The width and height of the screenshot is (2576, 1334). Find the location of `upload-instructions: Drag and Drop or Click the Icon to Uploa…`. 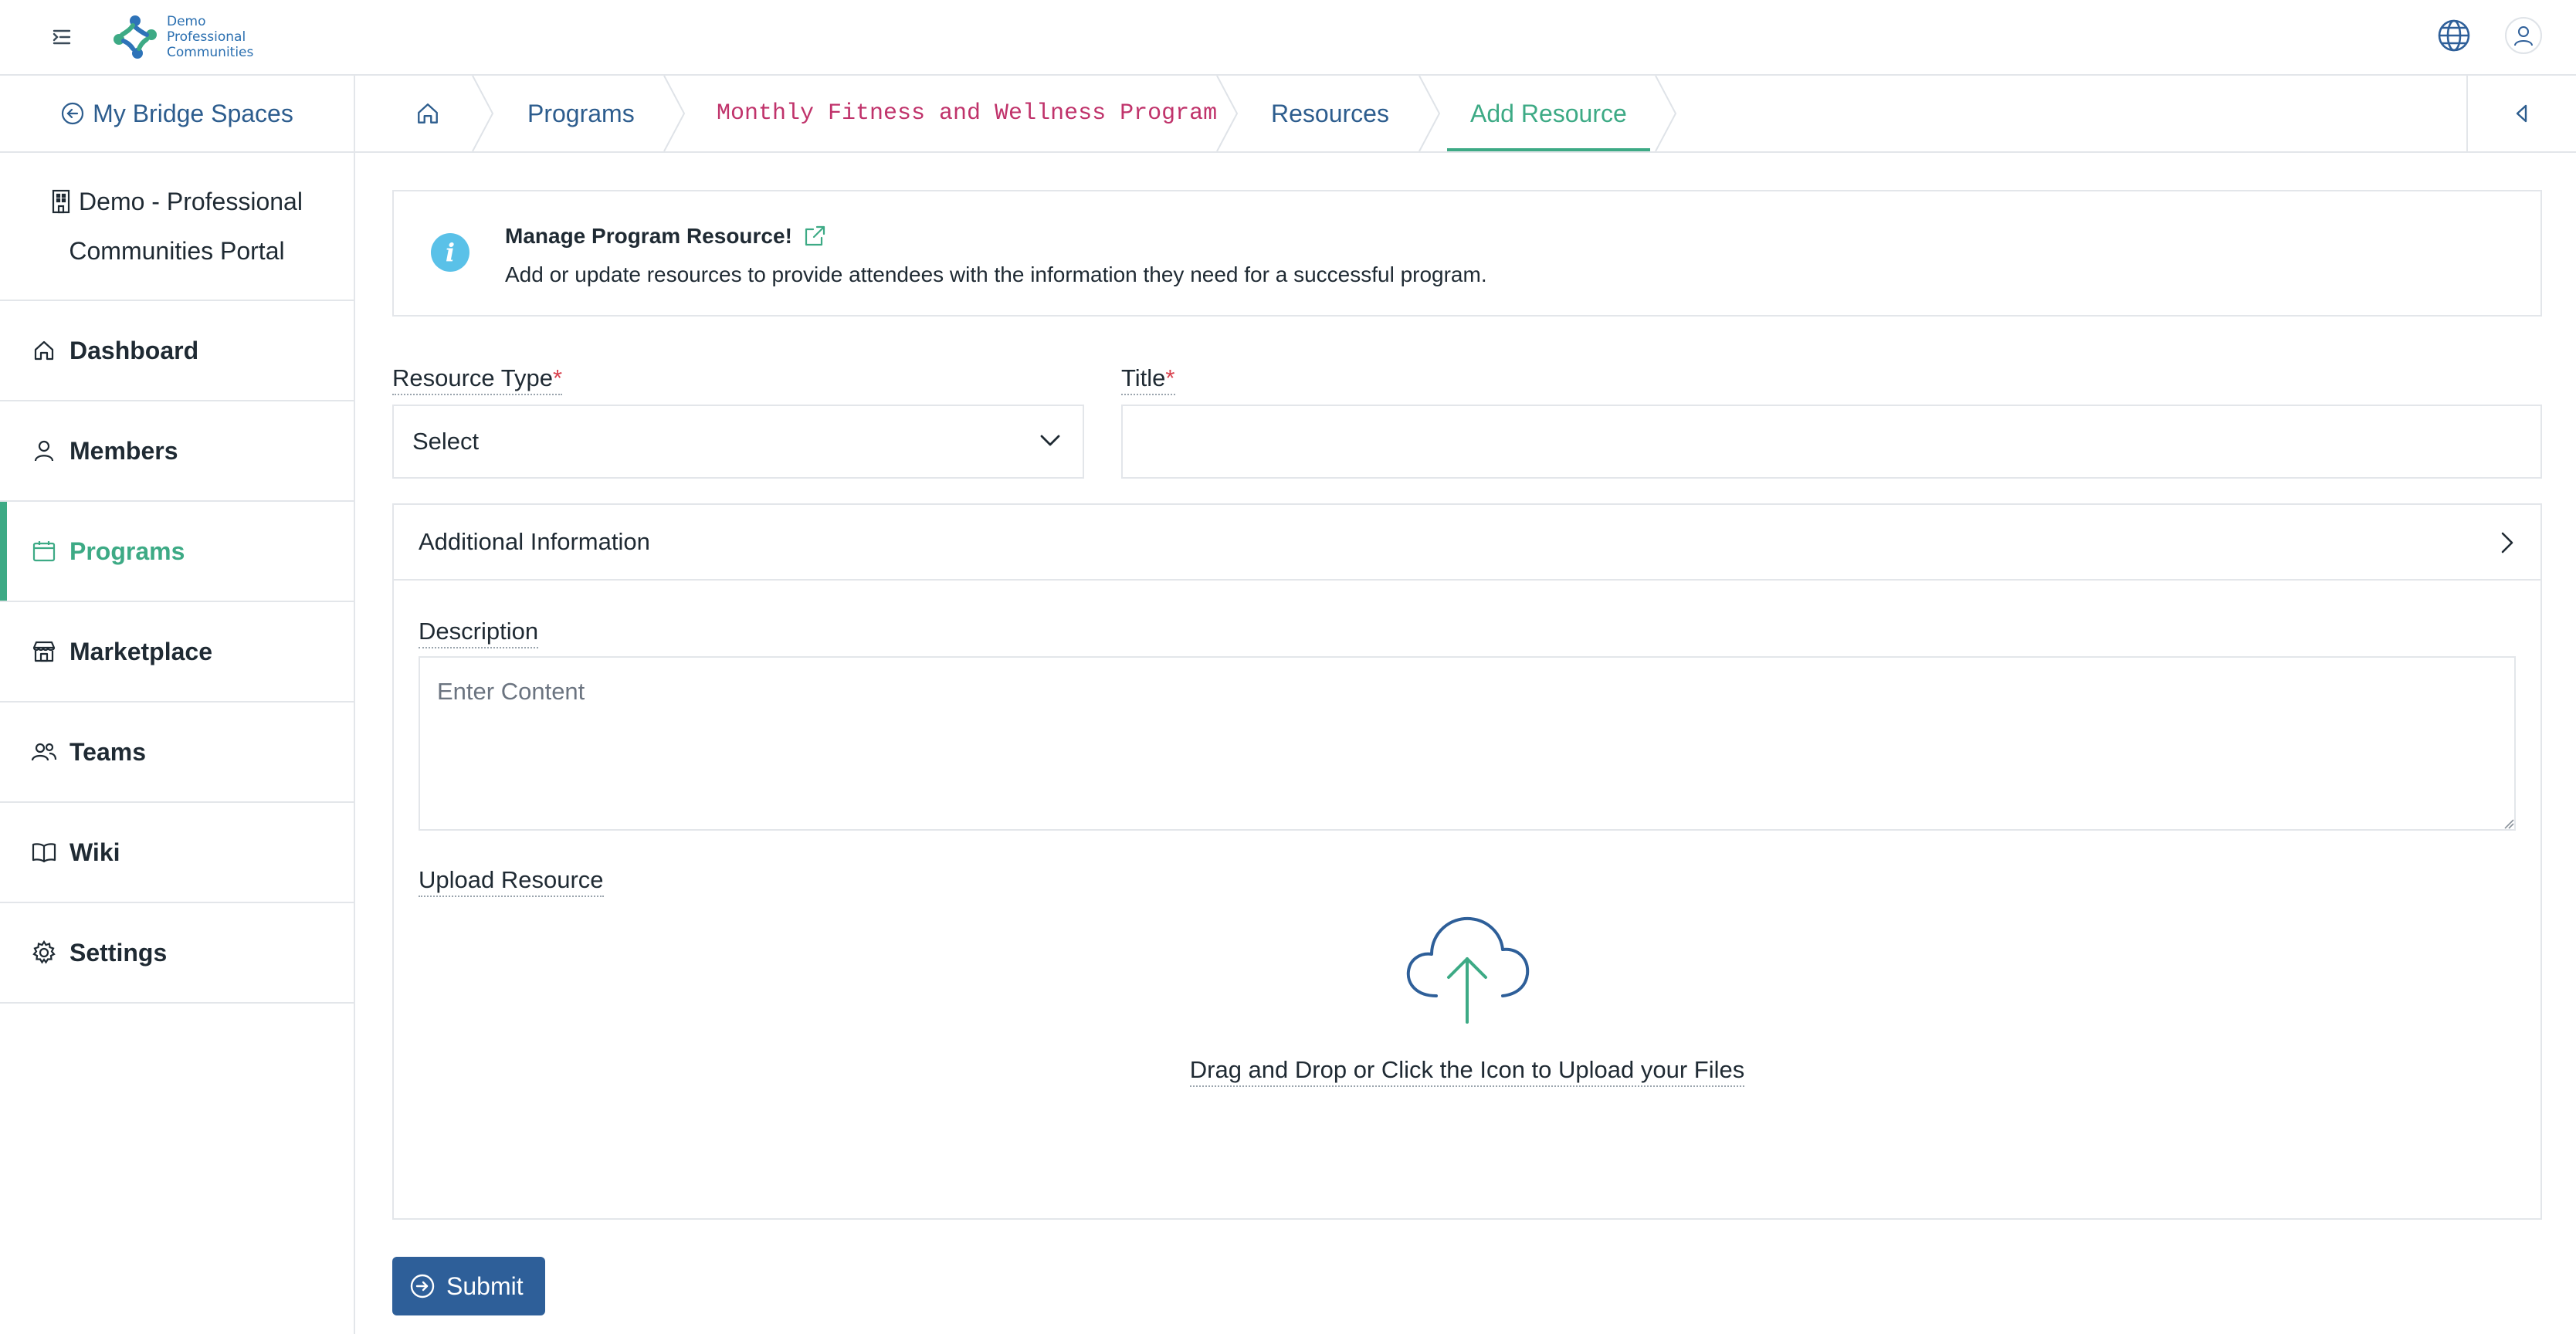

upload-instructions: Drag and Drop or Click the Icon to Uploa… is located at coordinates (1467, 1071).